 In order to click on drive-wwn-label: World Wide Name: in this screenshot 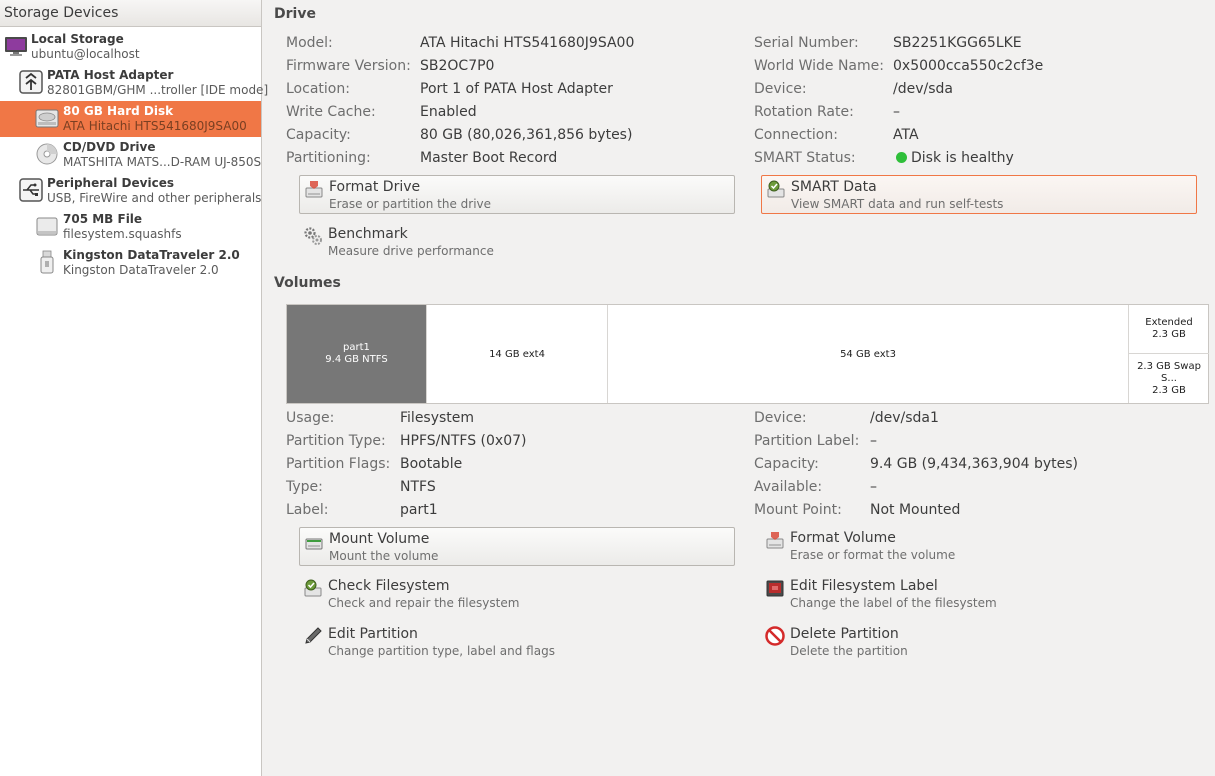, I will do `click(819, 66)`.